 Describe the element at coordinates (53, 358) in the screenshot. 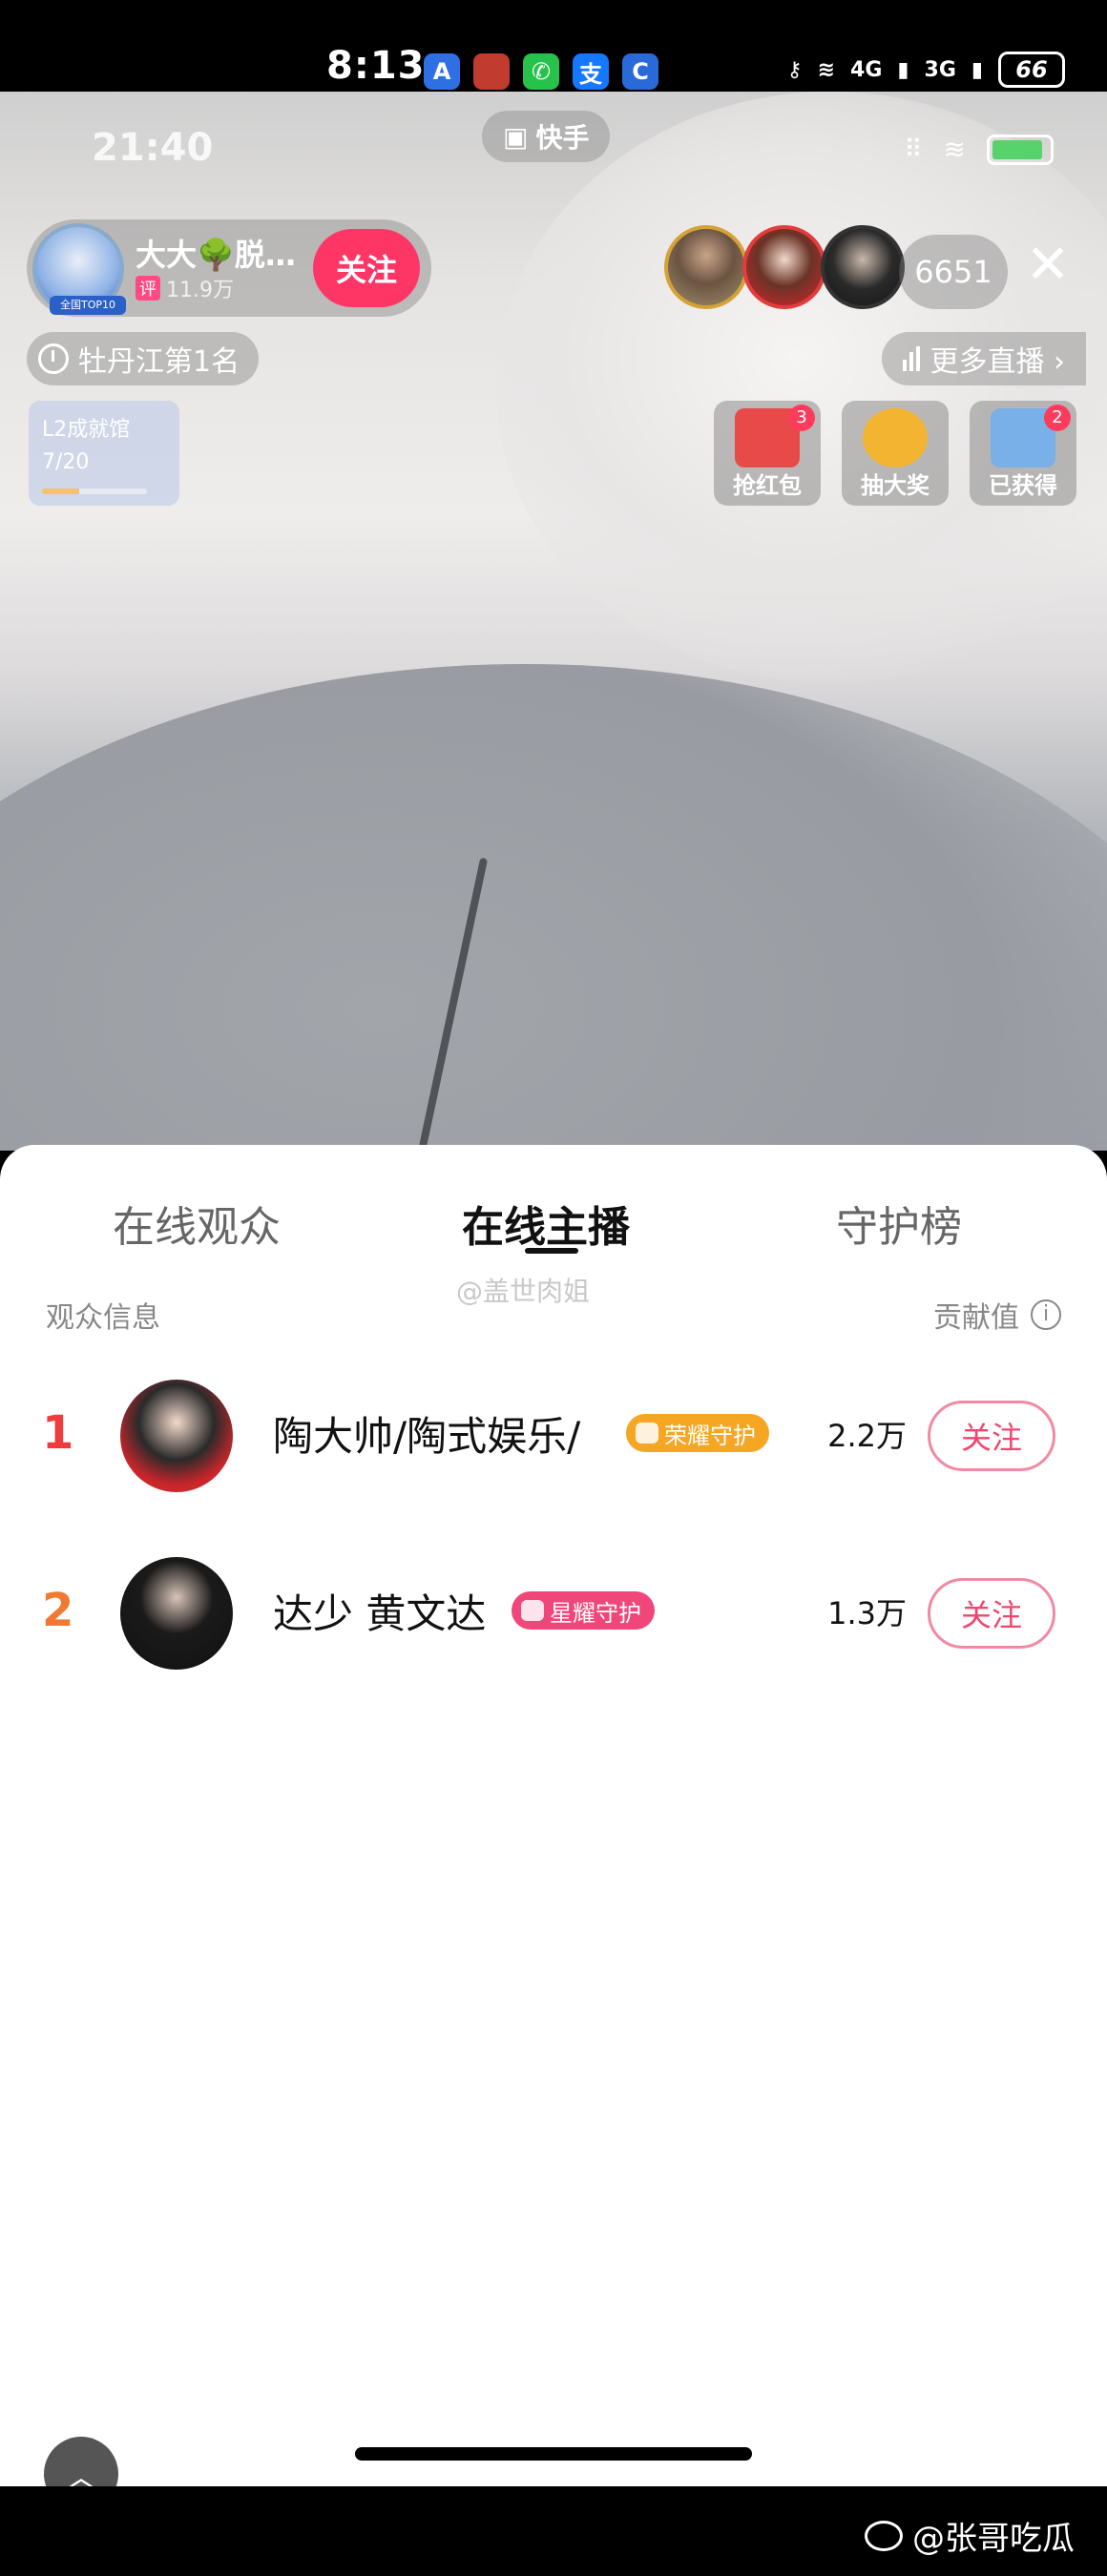

I see `clock-icon` at that location.